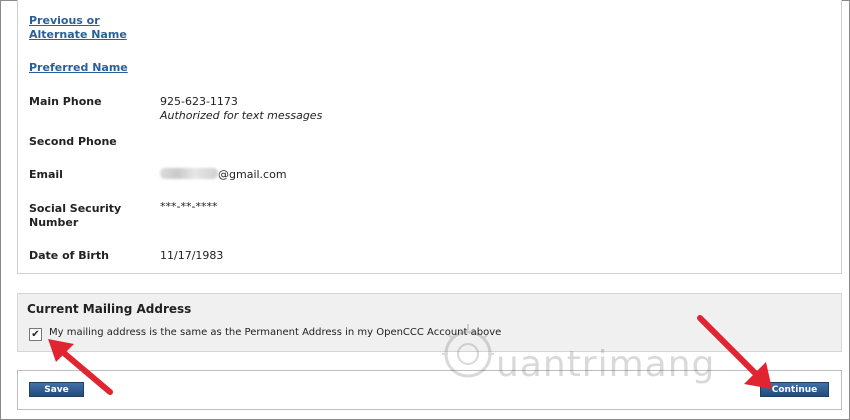 This screenshot has width=850, height=420. I want to click on email-domain: @gmail.com, so click(252, 174).